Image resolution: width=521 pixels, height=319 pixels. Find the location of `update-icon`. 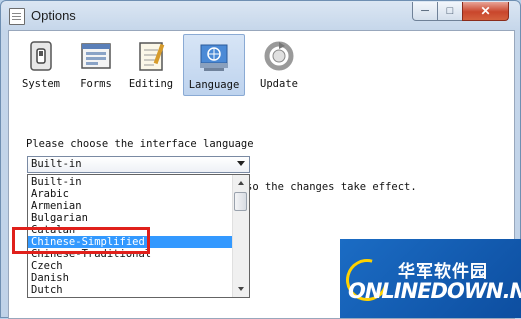

update-icon is located at coordinates (279, 56).